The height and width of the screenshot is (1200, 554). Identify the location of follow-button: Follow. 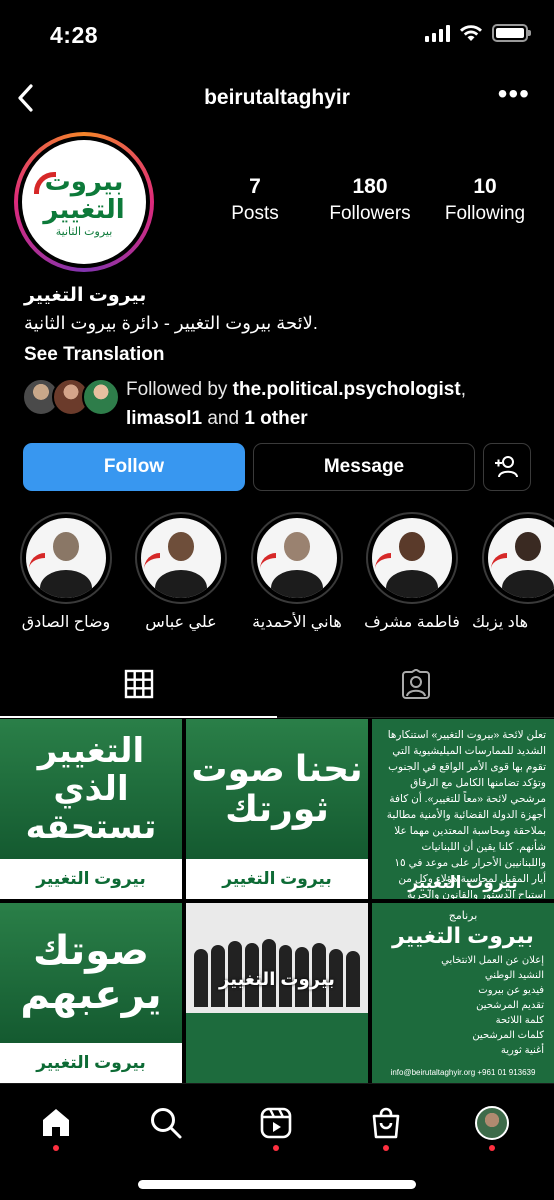
(134, 467).